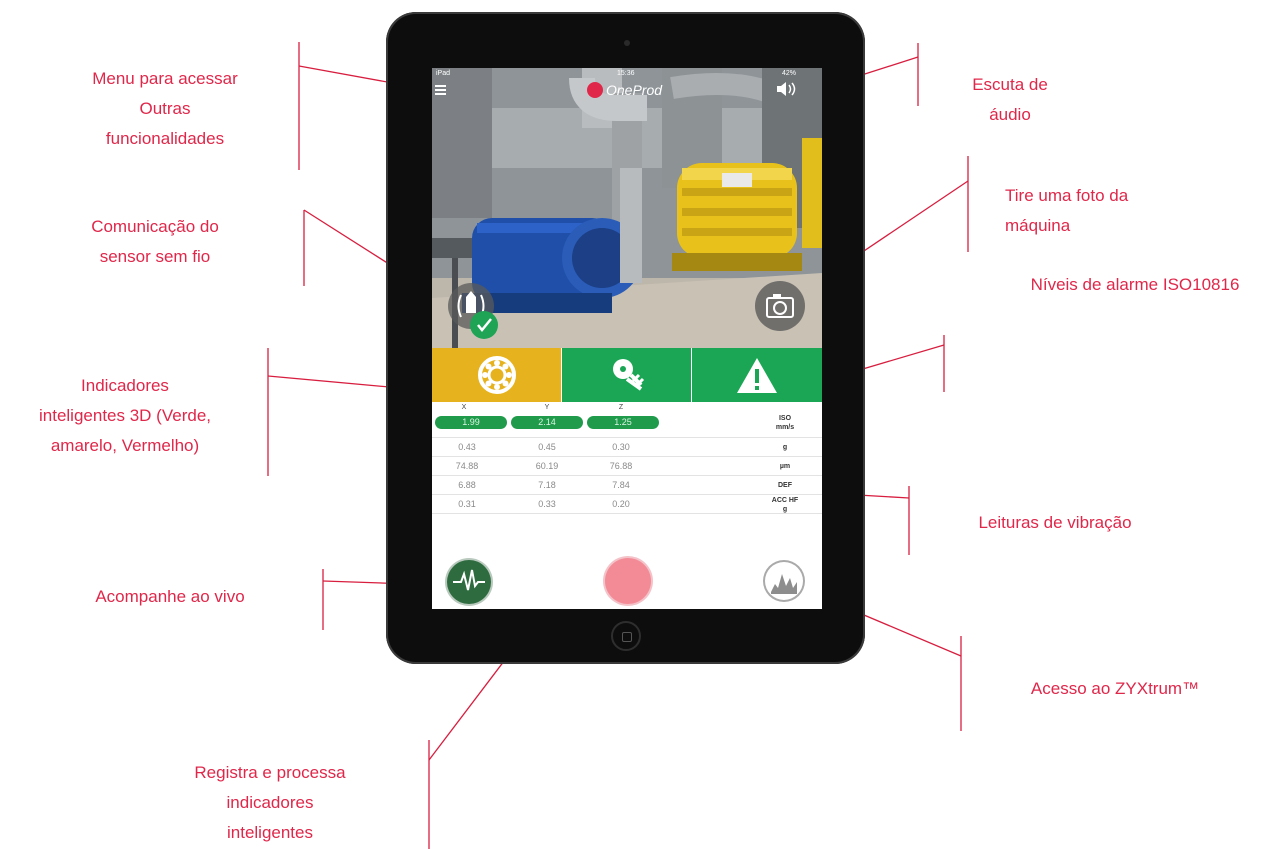  I want to click on tile-warning, so click(757, 375).